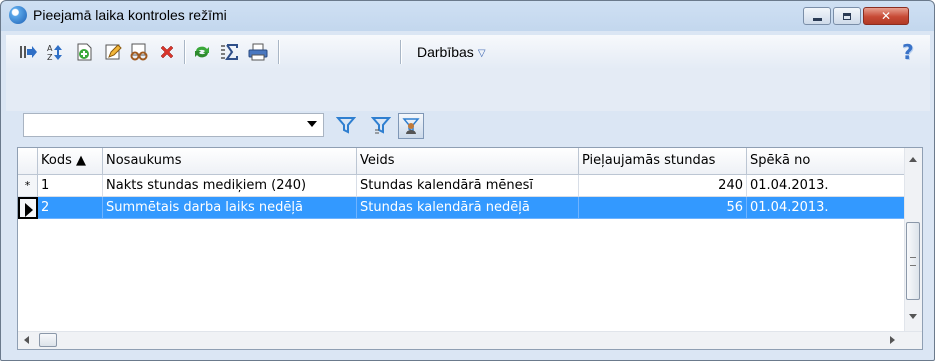 The width and height of the screenshot is (935, 361). I want to click on help-icon: ?, so click(910, 52).